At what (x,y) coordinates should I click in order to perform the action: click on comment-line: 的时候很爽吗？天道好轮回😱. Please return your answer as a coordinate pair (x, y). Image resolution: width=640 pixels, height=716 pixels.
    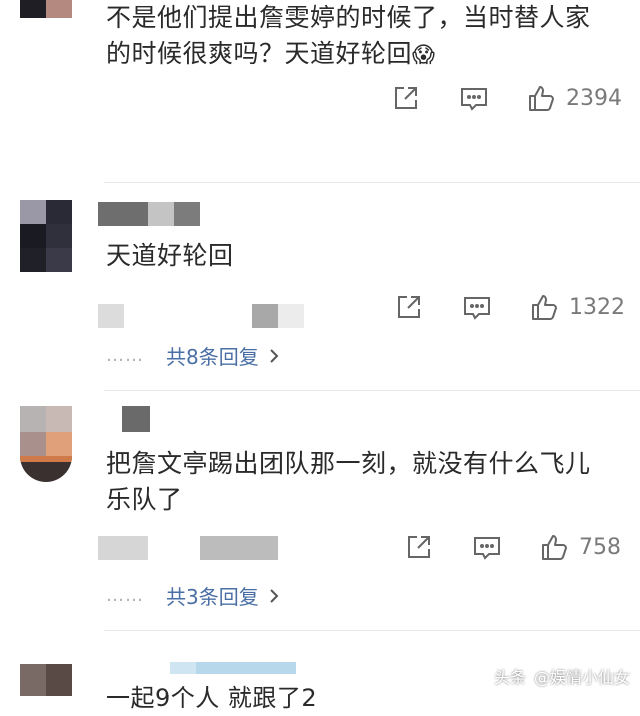
    Looking at the image, I should click on (348, 55).